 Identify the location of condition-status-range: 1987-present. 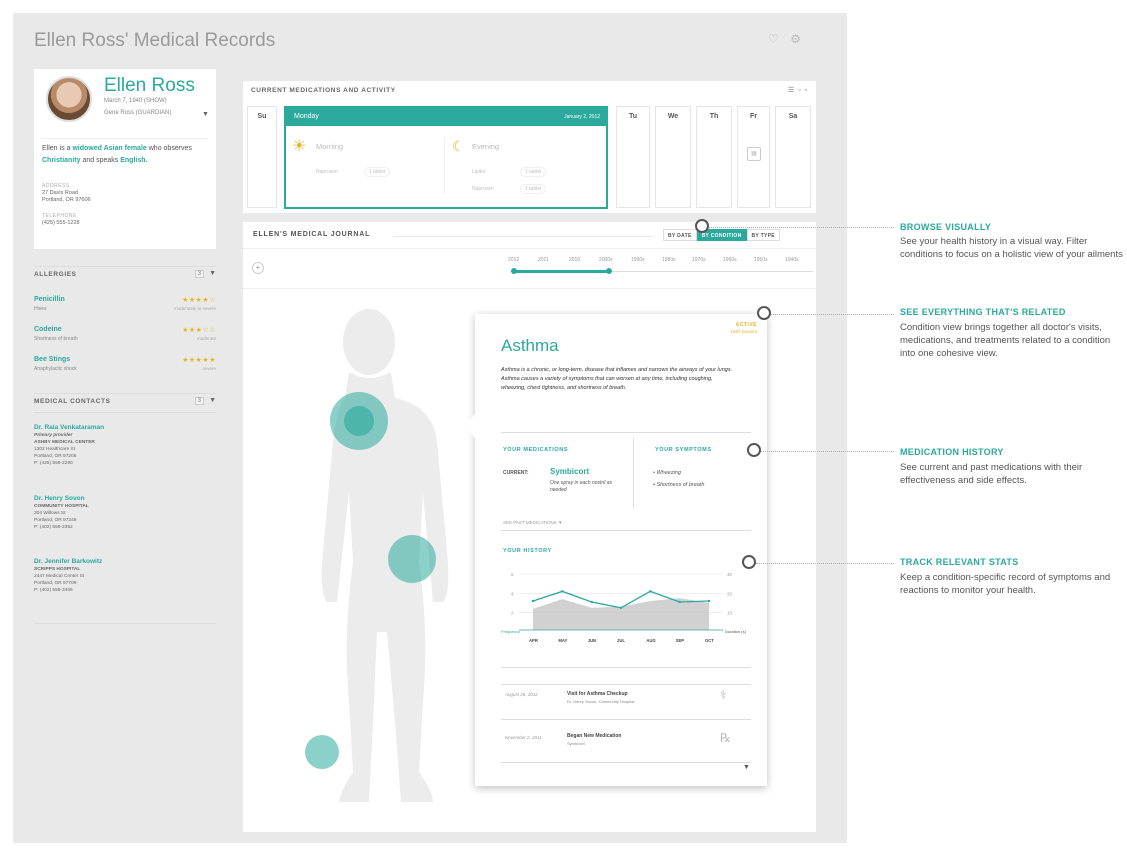
(743, 331).